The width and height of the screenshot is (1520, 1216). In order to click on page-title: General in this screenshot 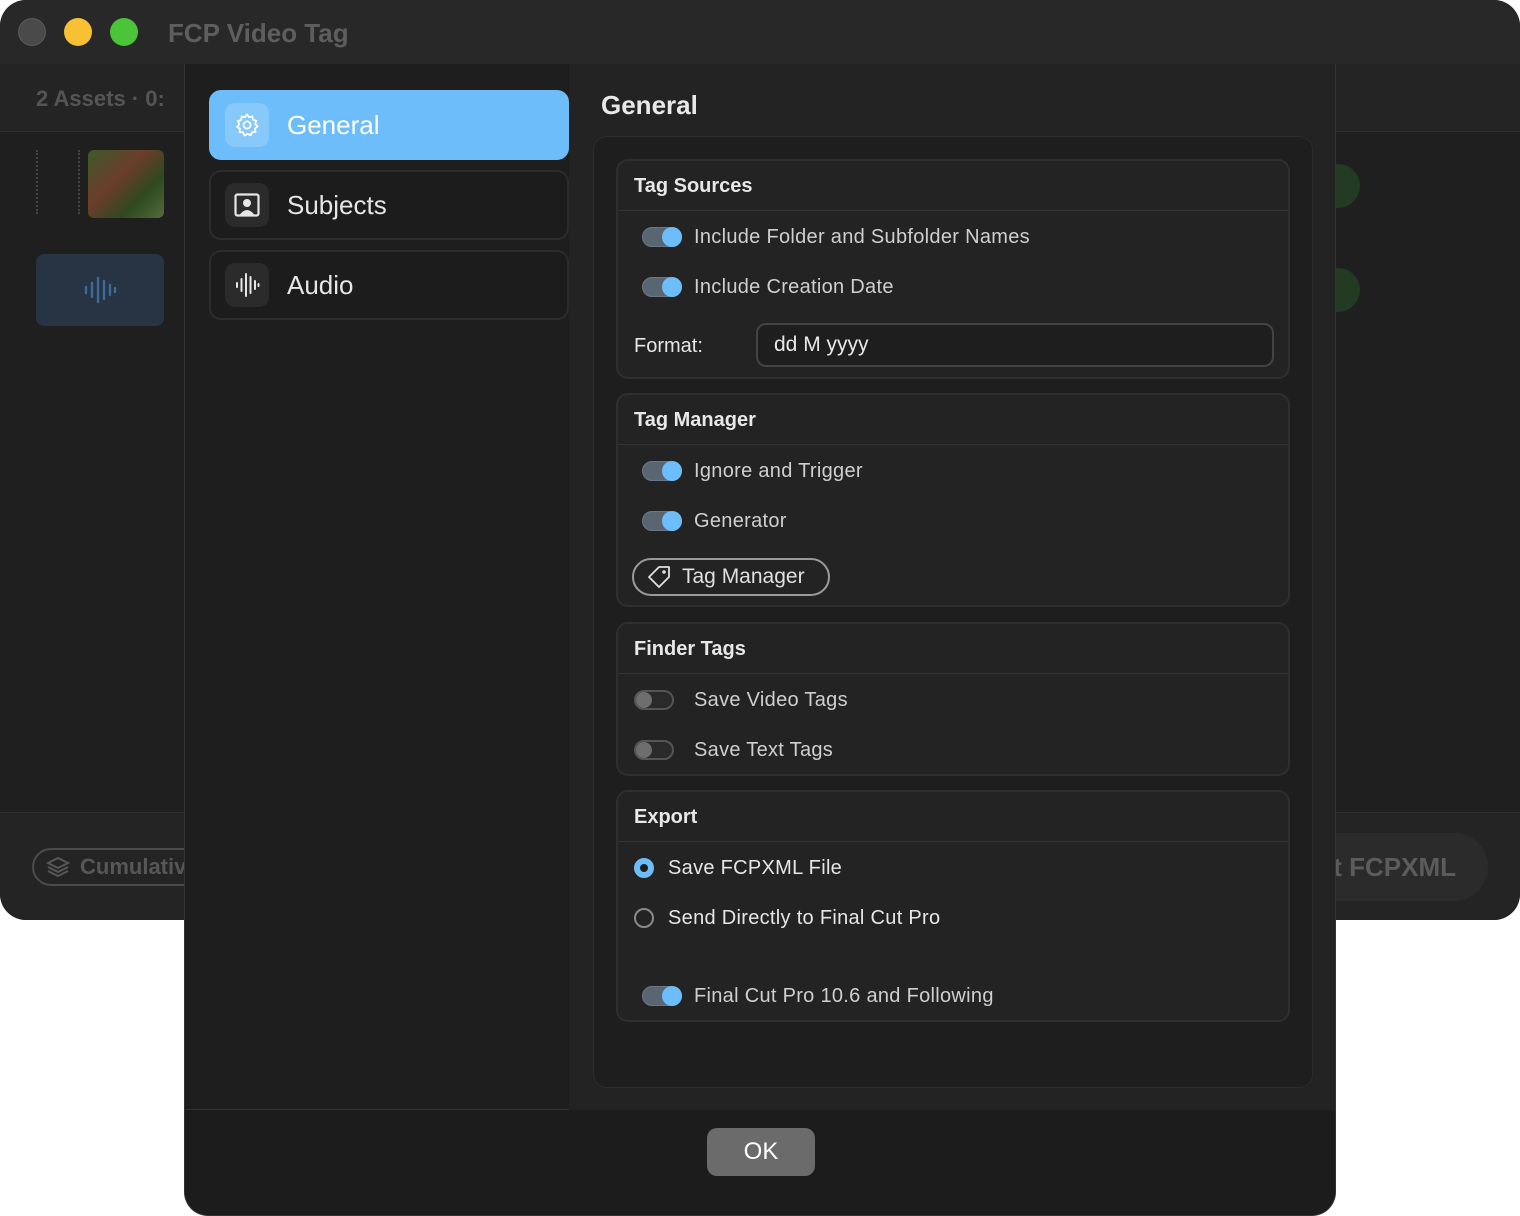, I will do `click(649, 105)`.